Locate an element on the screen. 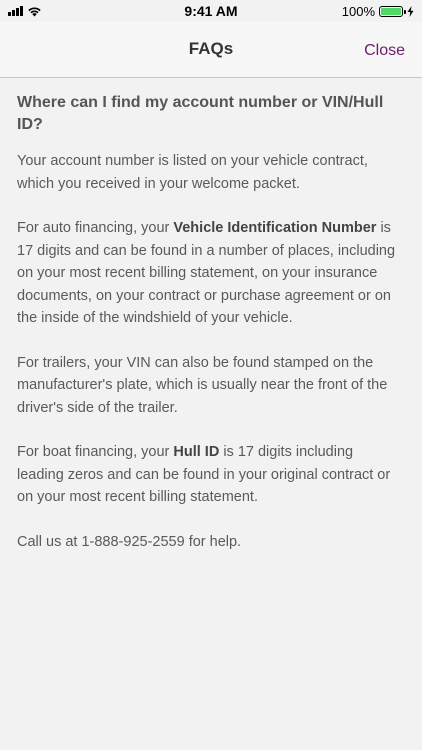 The height and width of the screenshot is (750, 422). battery-fill is located at coordinates (391, 11).